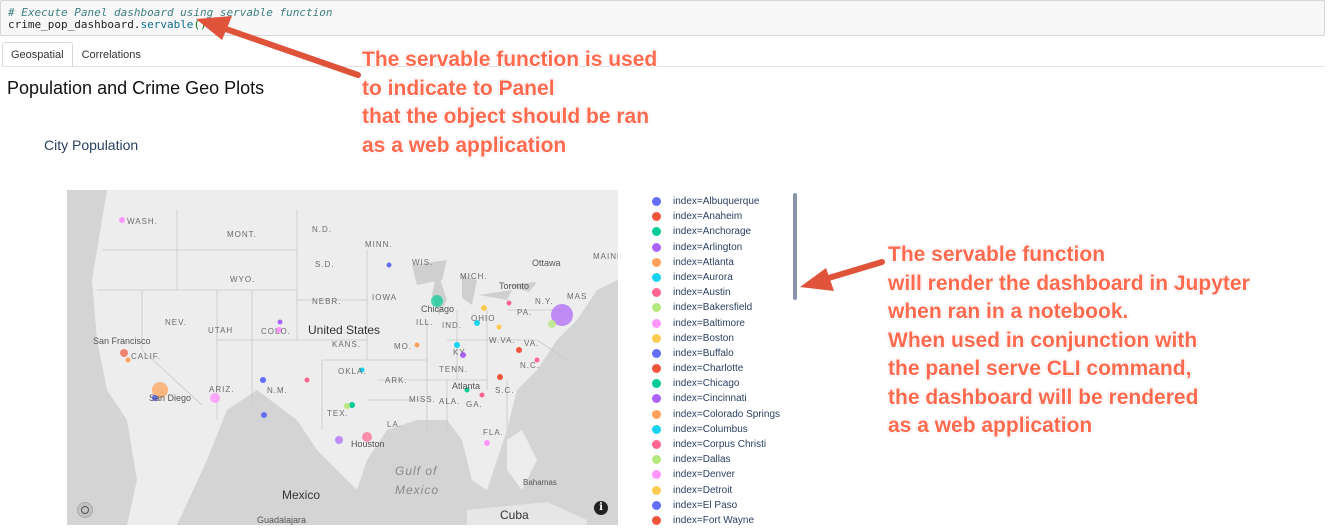 This screenshot has width=1329, height=529. I want to click on map-label-nd: N.D., so click(322, 229).